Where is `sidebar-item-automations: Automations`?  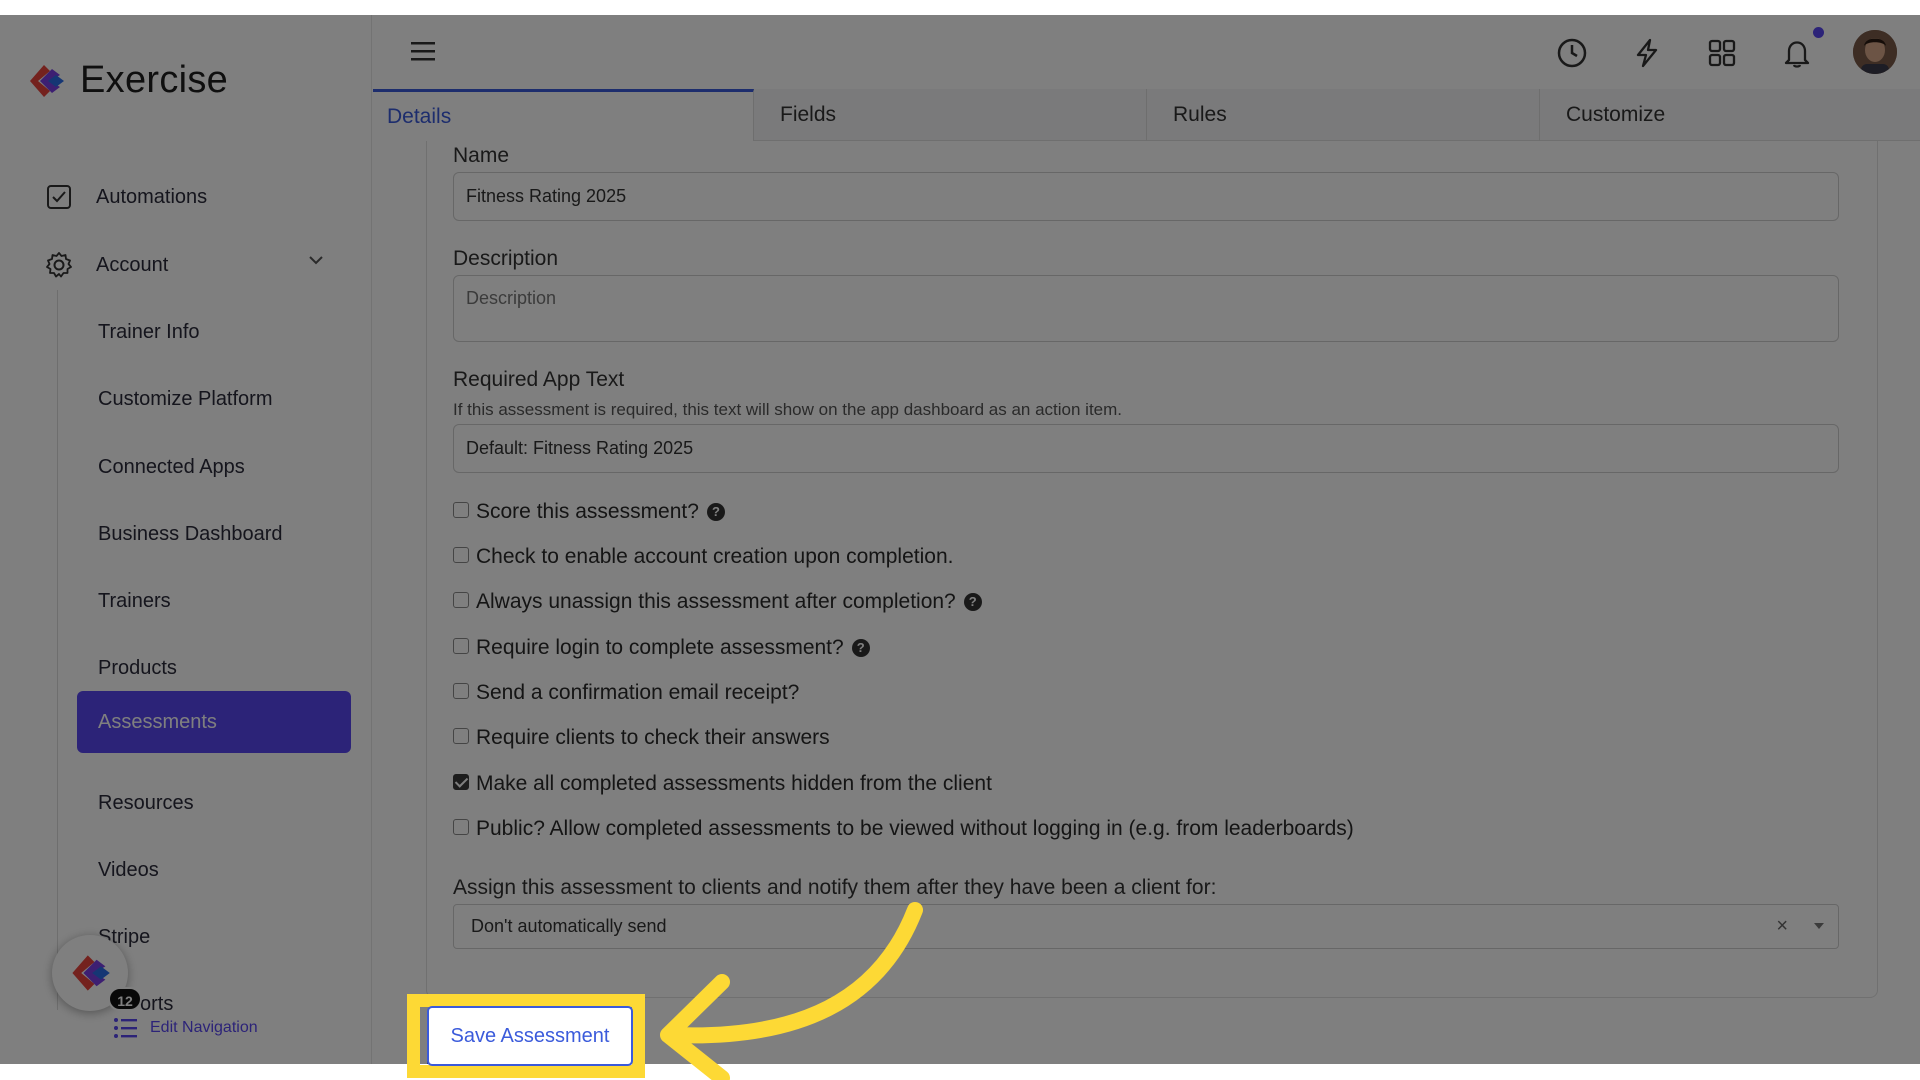
sidebar-item-automations: Automations is located at coordinates (125, 197).